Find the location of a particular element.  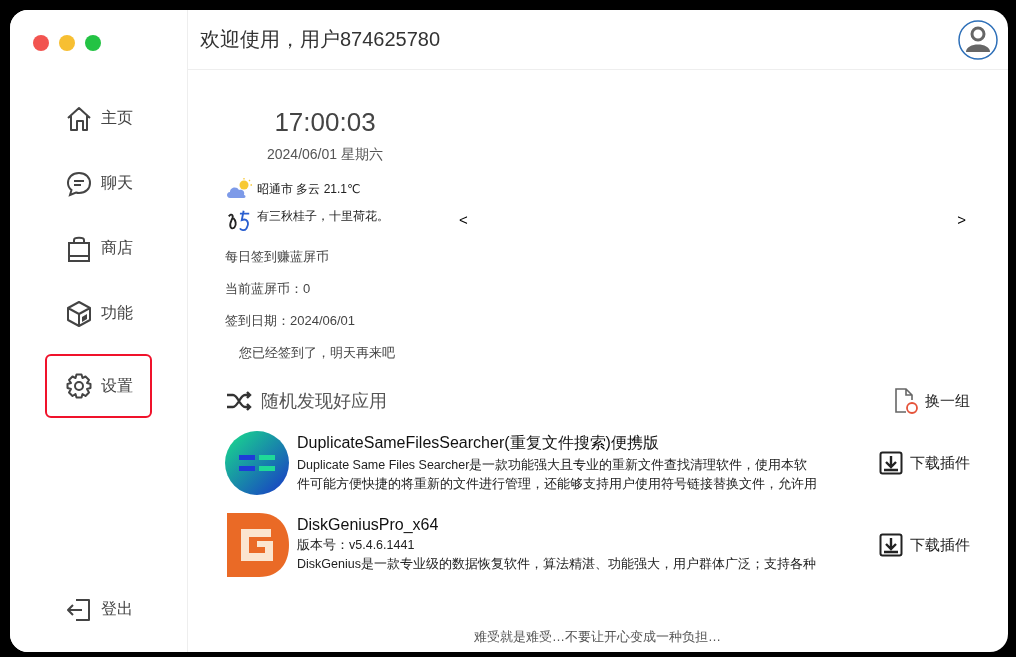

next-button: > is located at coordinates (961, 219).